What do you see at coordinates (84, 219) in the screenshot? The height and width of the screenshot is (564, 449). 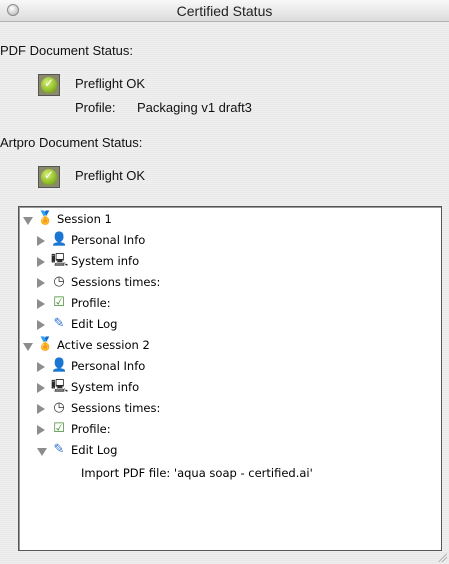 I see `tree-label: Session 1` at bounding box center [84, 219].